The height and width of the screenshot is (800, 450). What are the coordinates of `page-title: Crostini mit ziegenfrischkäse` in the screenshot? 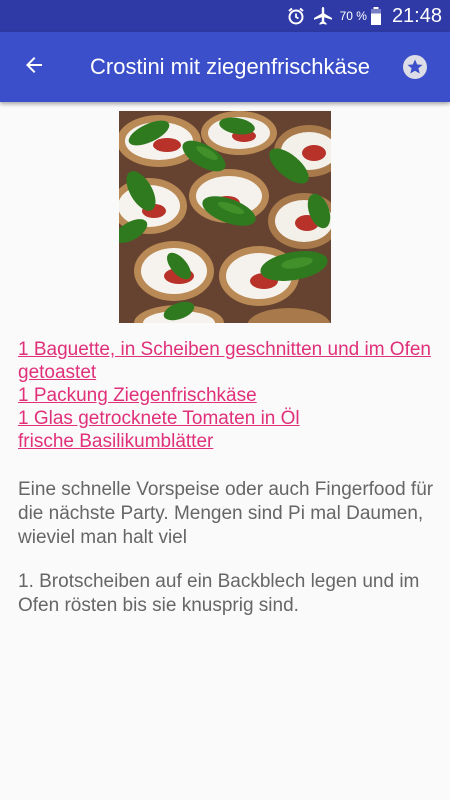 It's located at (230, 66).